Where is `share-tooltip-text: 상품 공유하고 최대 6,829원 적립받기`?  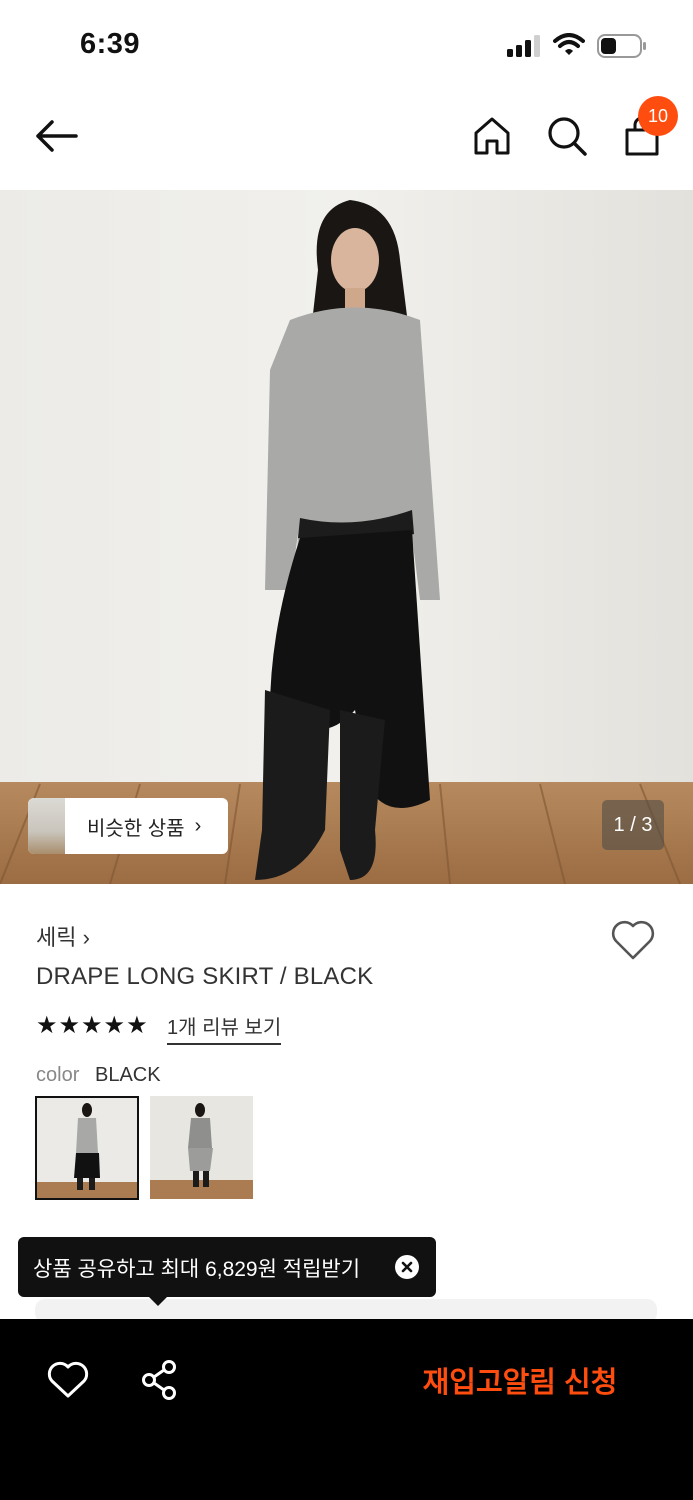 share-tooltip-text: 상품 공유하고 최대 6,829원 적립받기 is located at coordinates (197, 1269).